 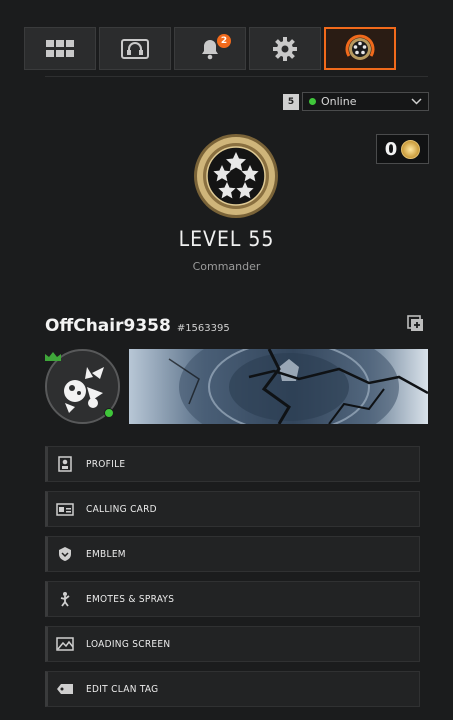 I want to click on menu-item-calling-card: CALLING CARD, so click(x=232, y=509).